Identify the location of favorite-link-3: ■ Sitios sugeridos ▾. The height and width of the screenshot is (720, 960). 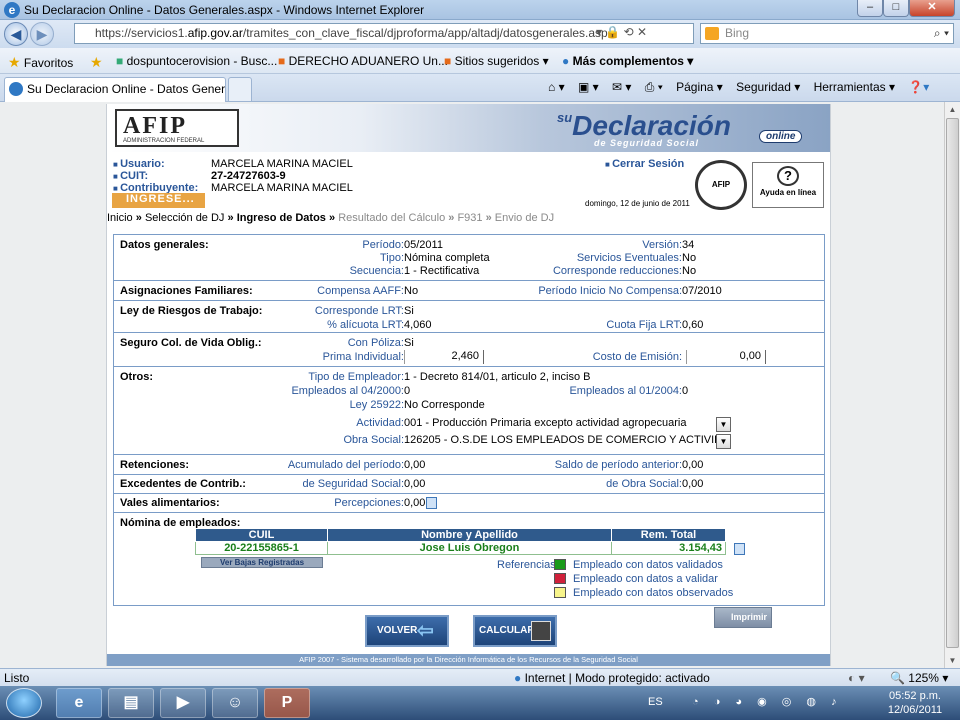
(496, 61).